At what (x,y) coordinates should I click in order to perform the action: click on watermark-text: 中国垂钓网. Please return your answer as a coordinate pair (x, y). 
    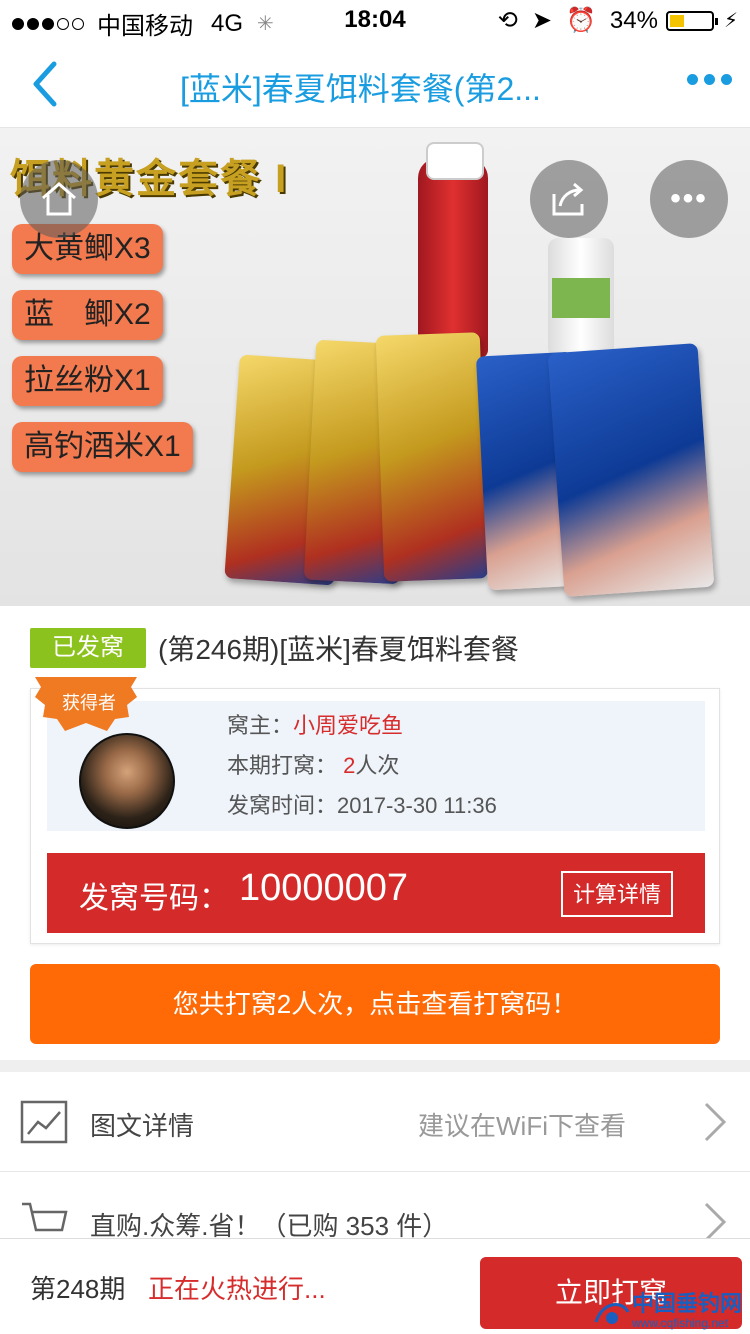
    Looking at the image, I should click on (686, 1303).